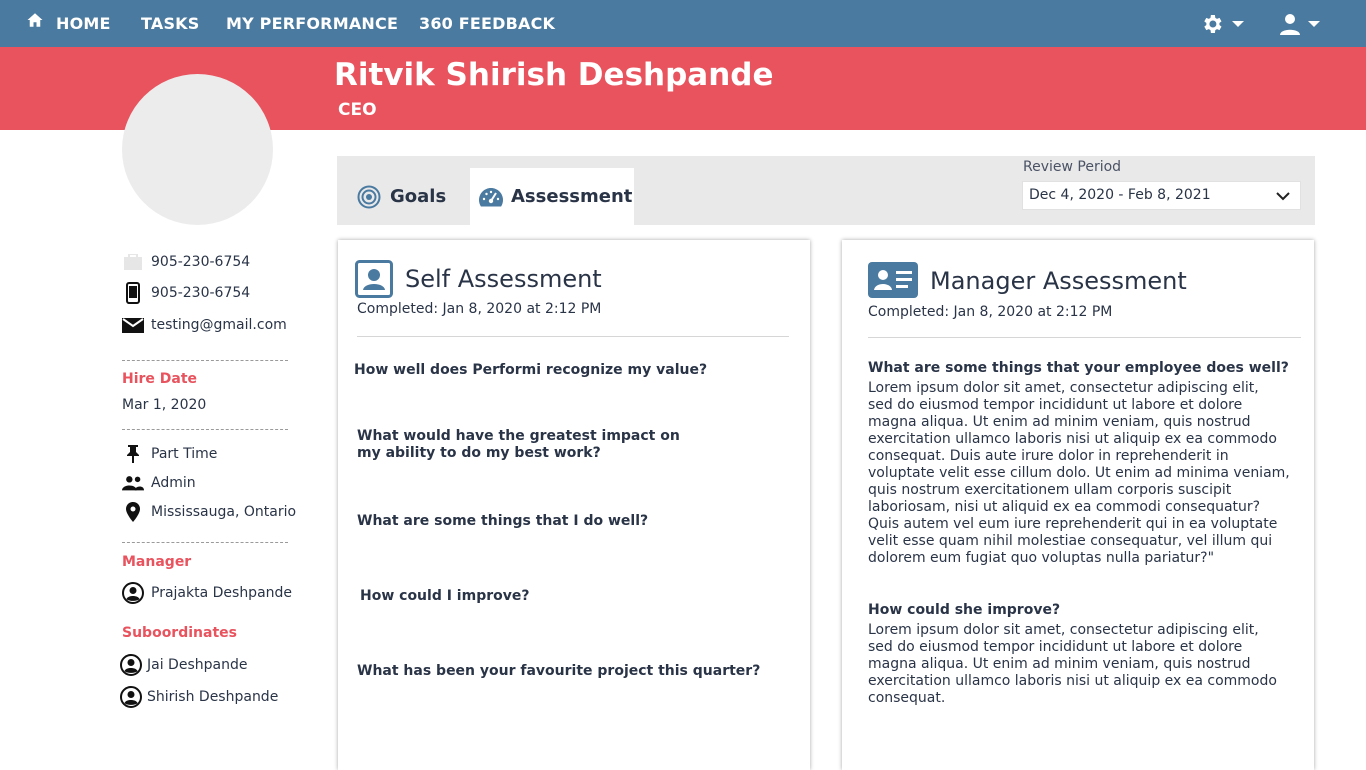 The width and height of the screenshot is (1366, 770). I want to click on work-phone: 905-230-6754, so click(201, 262).